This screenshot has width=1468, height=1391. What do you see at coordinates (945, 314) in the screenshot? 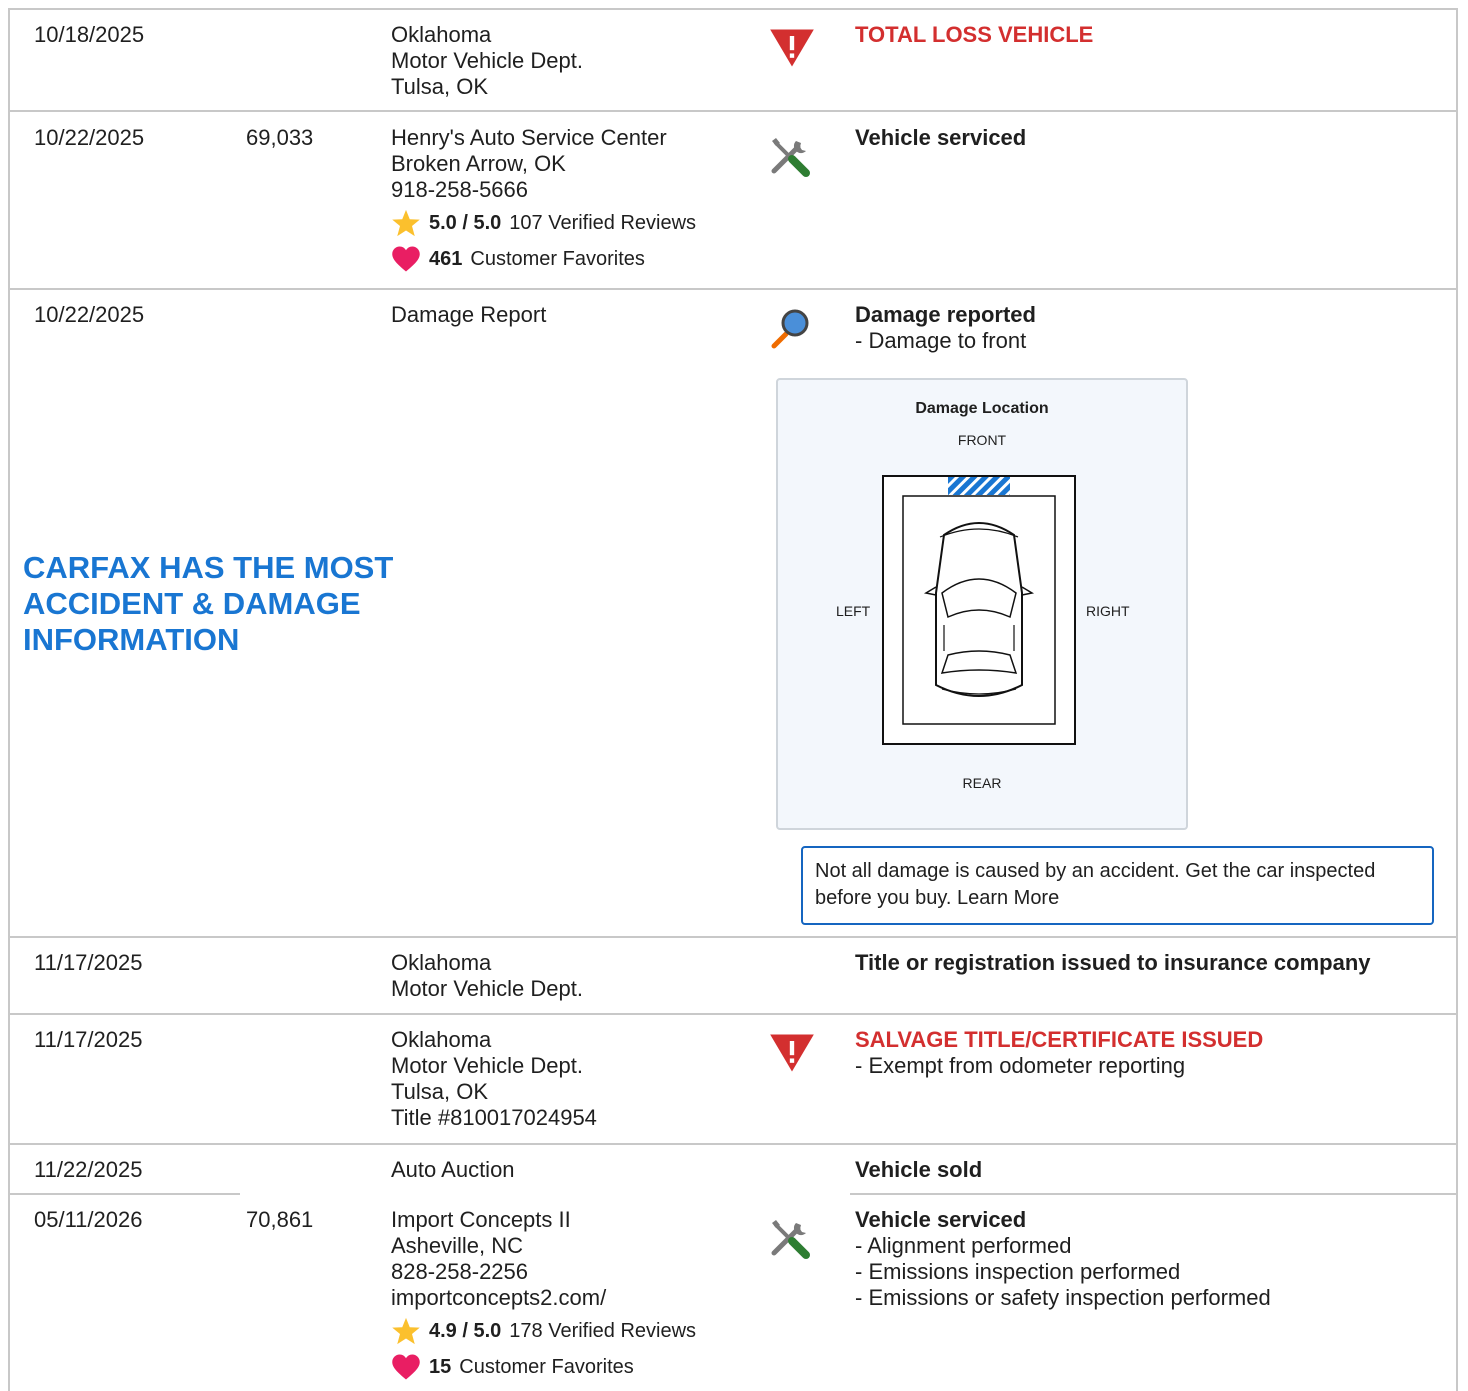
I see `comment-title: Damage reported` at bounding box center [945, 314].